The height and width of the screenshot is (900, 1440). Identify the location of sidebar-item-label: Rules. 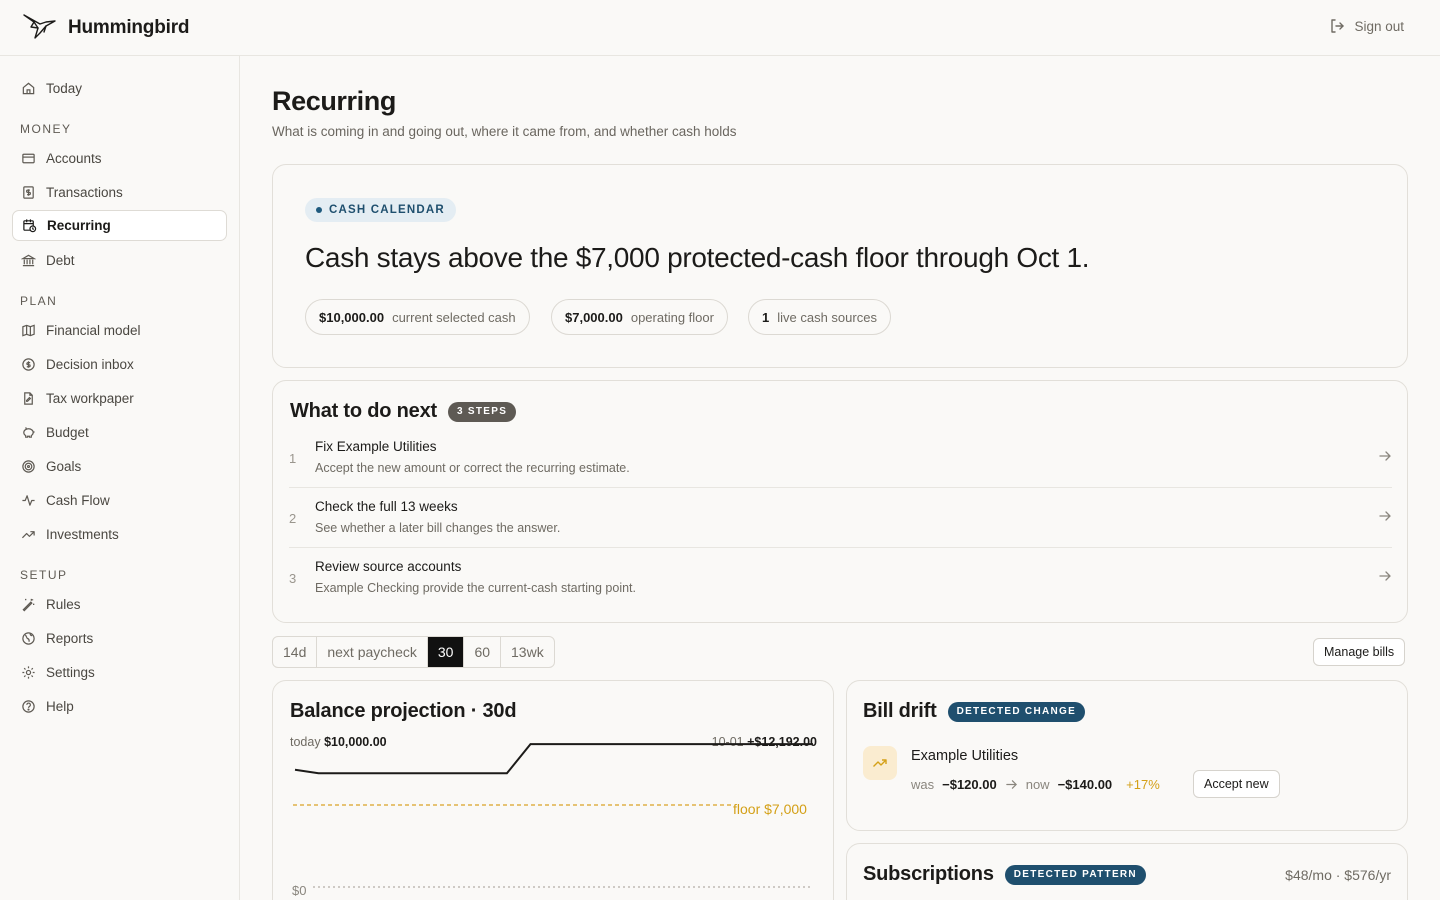
(63, 604).